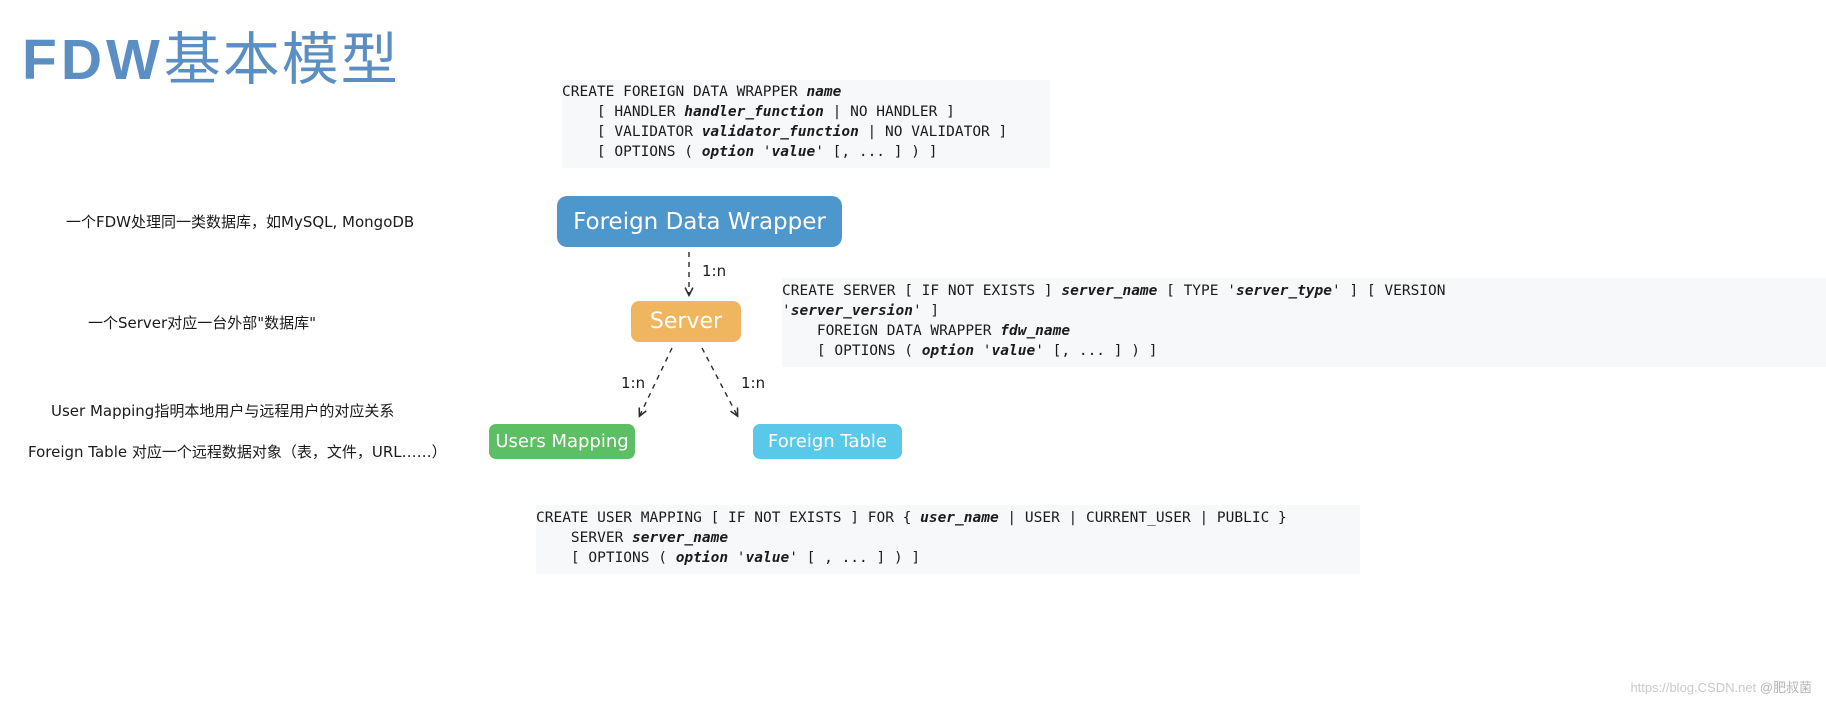  I want to click on page-title: FDW基本模型, so click(211, 55).